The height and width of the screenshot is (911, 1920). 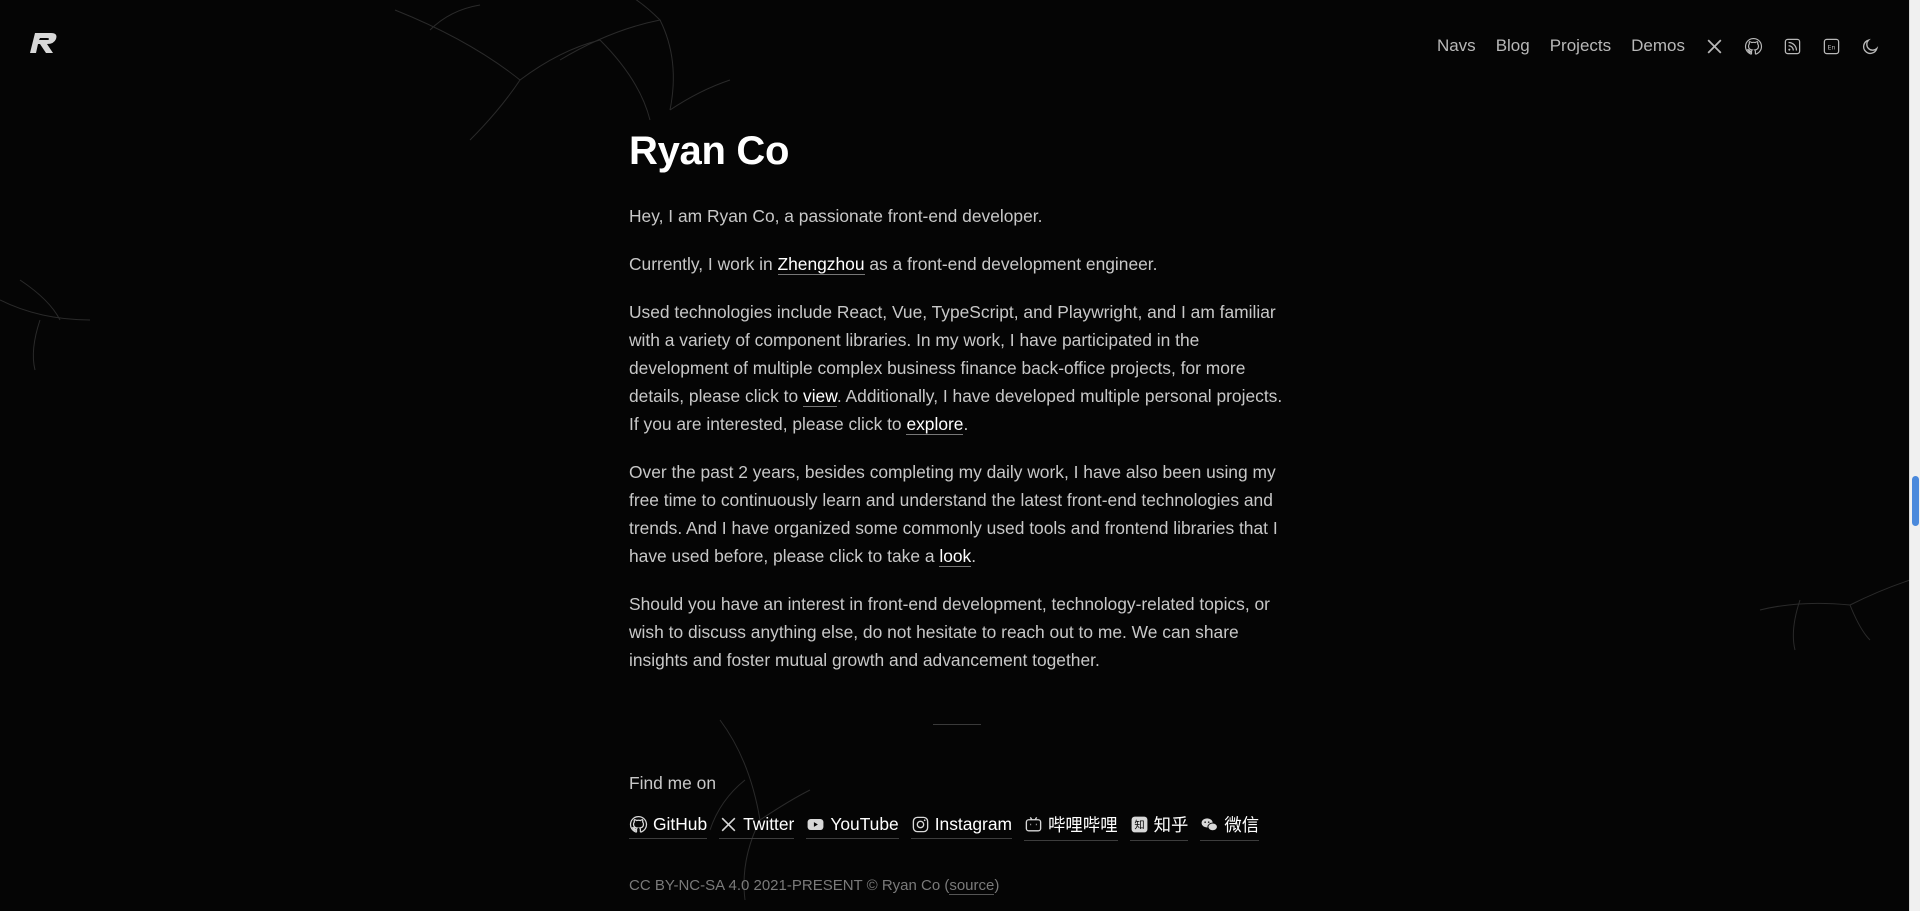 I want to click on nav-link-demos: Demos, so click(x=1658, y=46).